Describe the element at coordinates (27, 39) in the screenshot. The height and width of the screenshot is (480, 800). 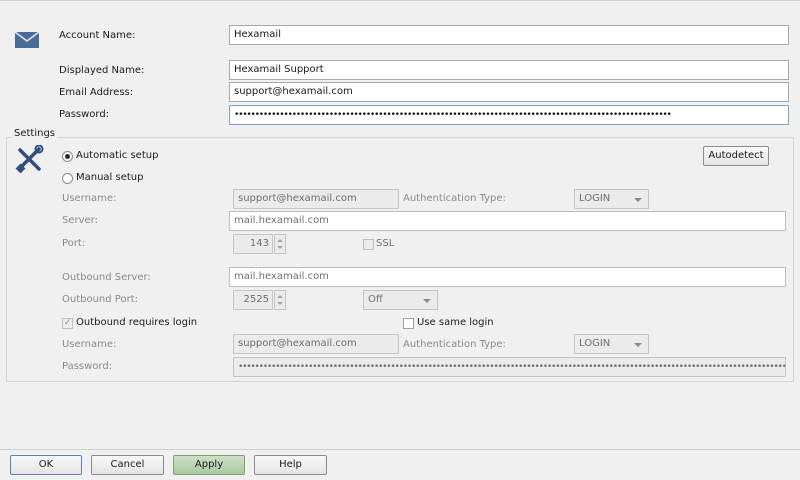
I see `envelope-icon` at that location.